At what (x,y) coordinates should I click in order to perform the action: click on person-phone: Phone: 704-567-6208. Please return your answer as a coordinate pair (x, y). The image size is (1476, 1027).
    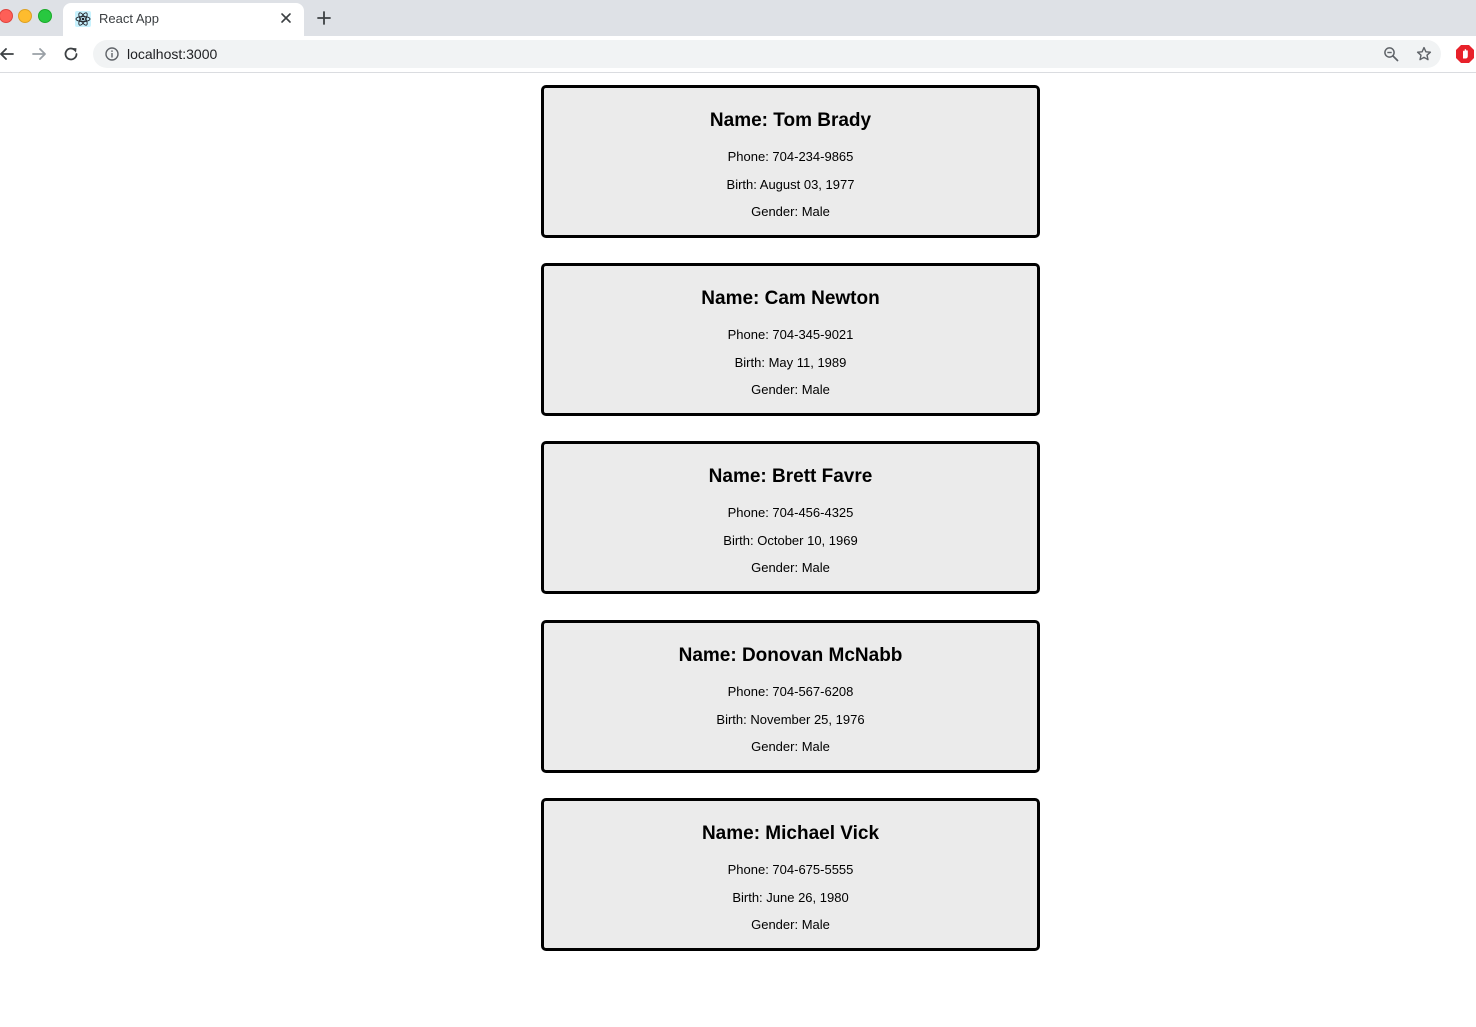
    Looking at the image, I should click on (790, 691).